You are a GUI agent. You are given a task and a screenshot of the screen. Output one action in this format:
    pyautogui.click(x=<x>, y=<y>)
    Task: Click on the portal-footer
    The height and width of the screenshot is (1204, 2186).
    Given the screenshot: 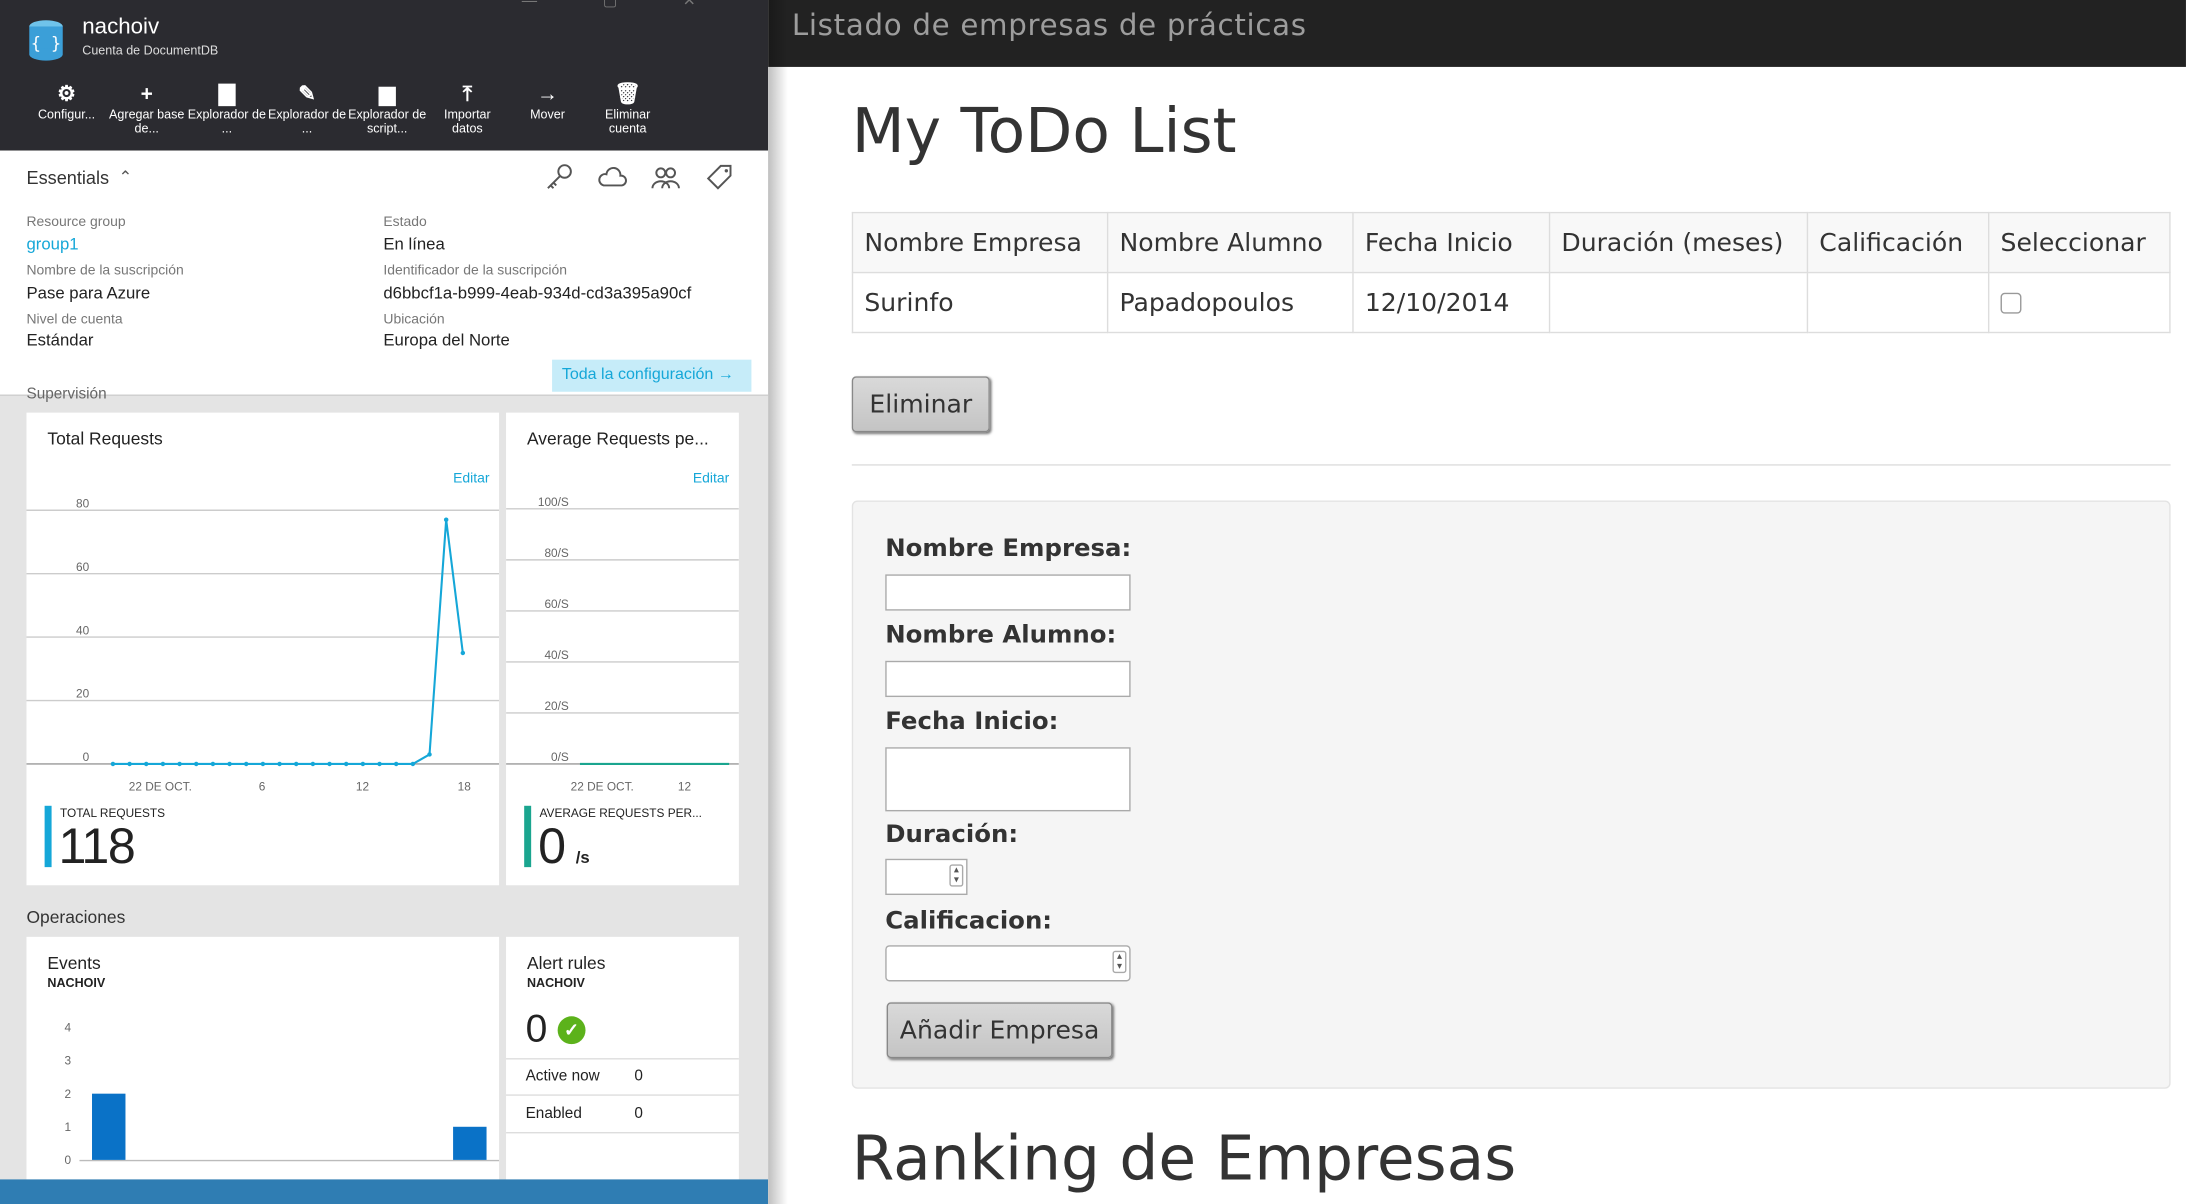 What is the action you would take?
    pyautogui.click(x=384, y=1191)
    